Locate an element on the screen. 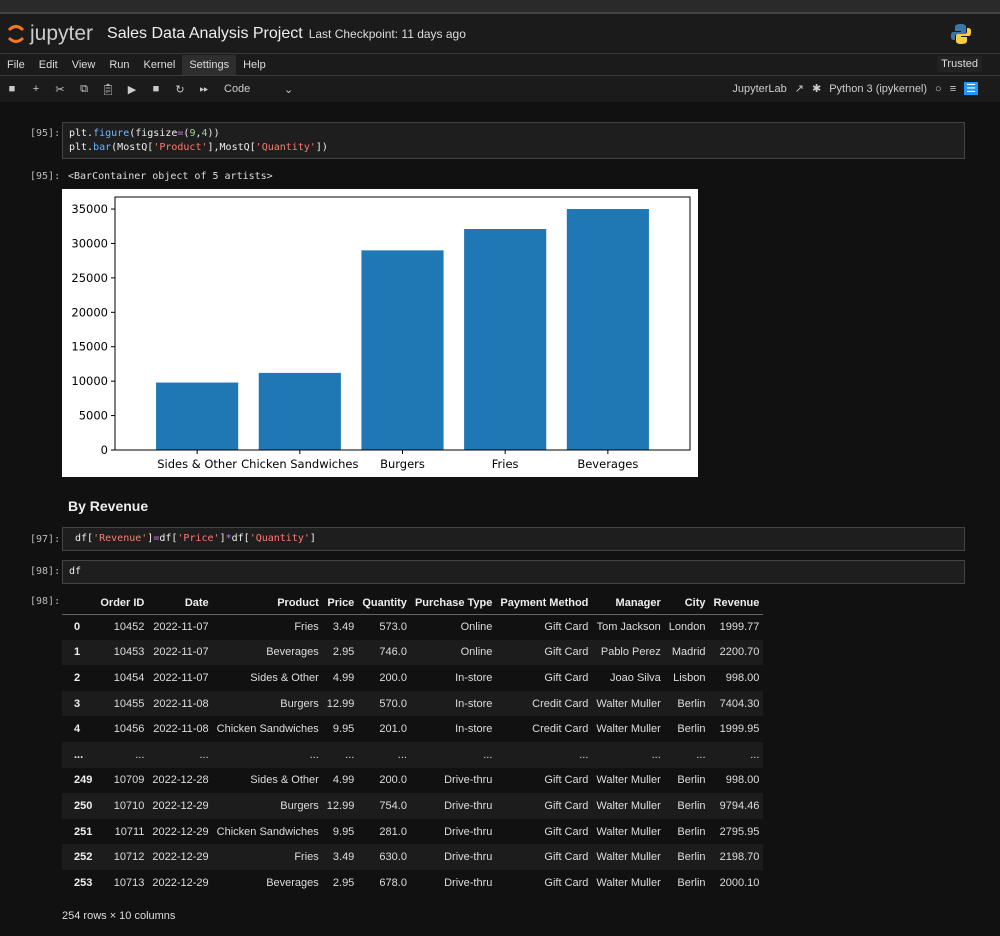  menu-file: File is located at coordinates (16, 65).